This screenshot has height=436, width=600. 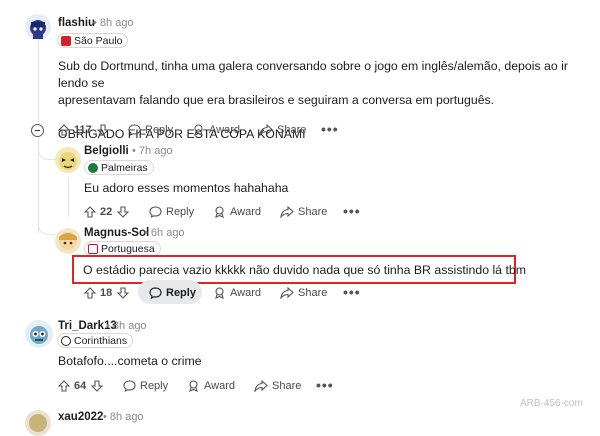 I want to click on comment-time: • 7h ago, so click(x=152, y=151).